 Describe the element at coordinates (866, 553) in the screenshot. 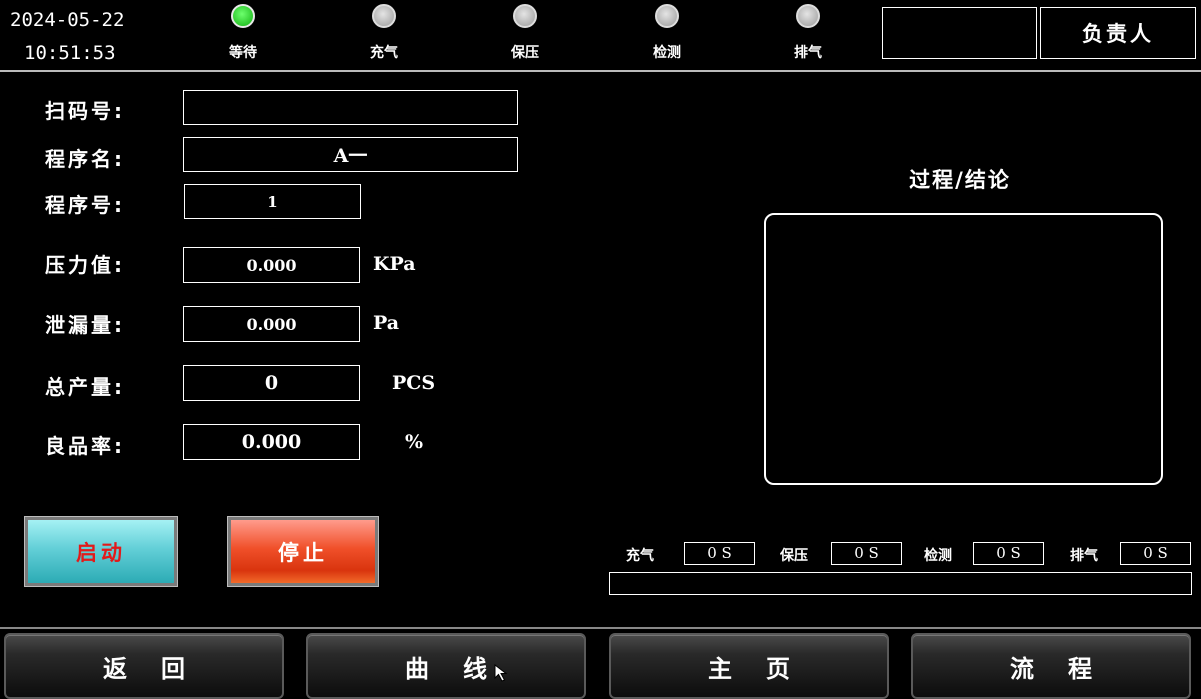

I see `timer-hold-value: 0 S` at that location.